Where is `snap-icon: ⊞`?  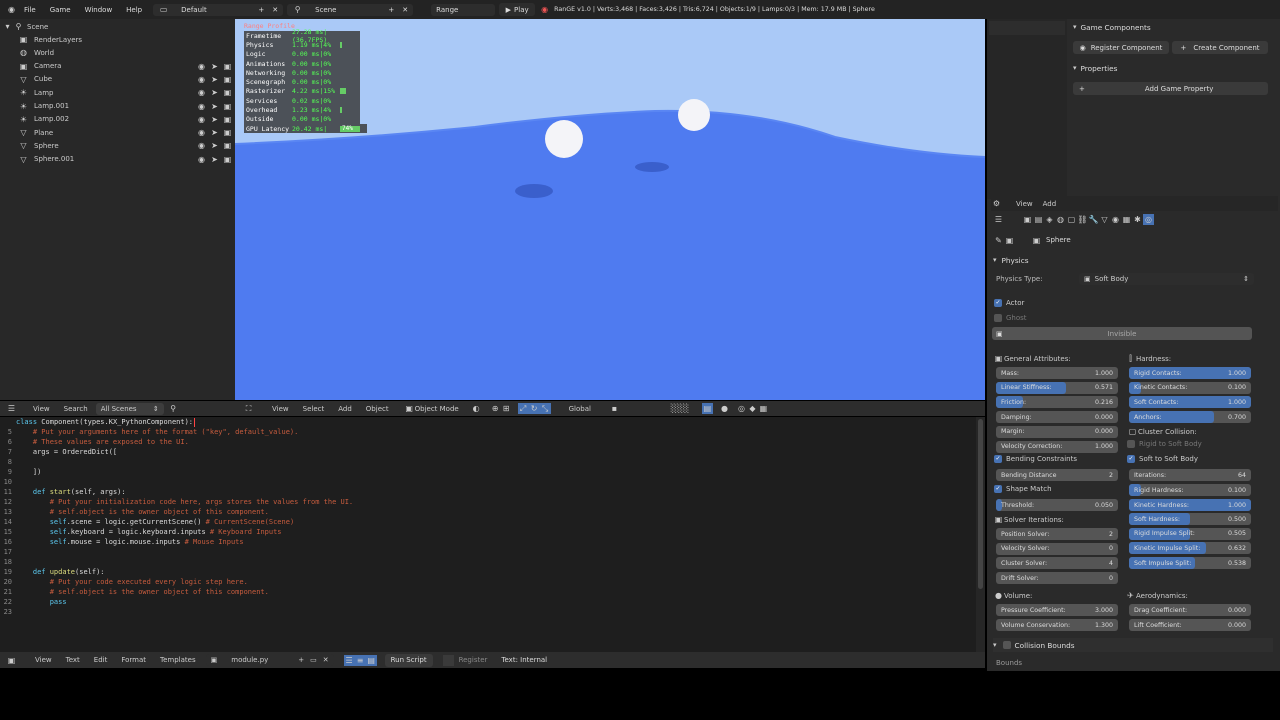 snap-icon: ⊞ is located at coordinates (506, 408).